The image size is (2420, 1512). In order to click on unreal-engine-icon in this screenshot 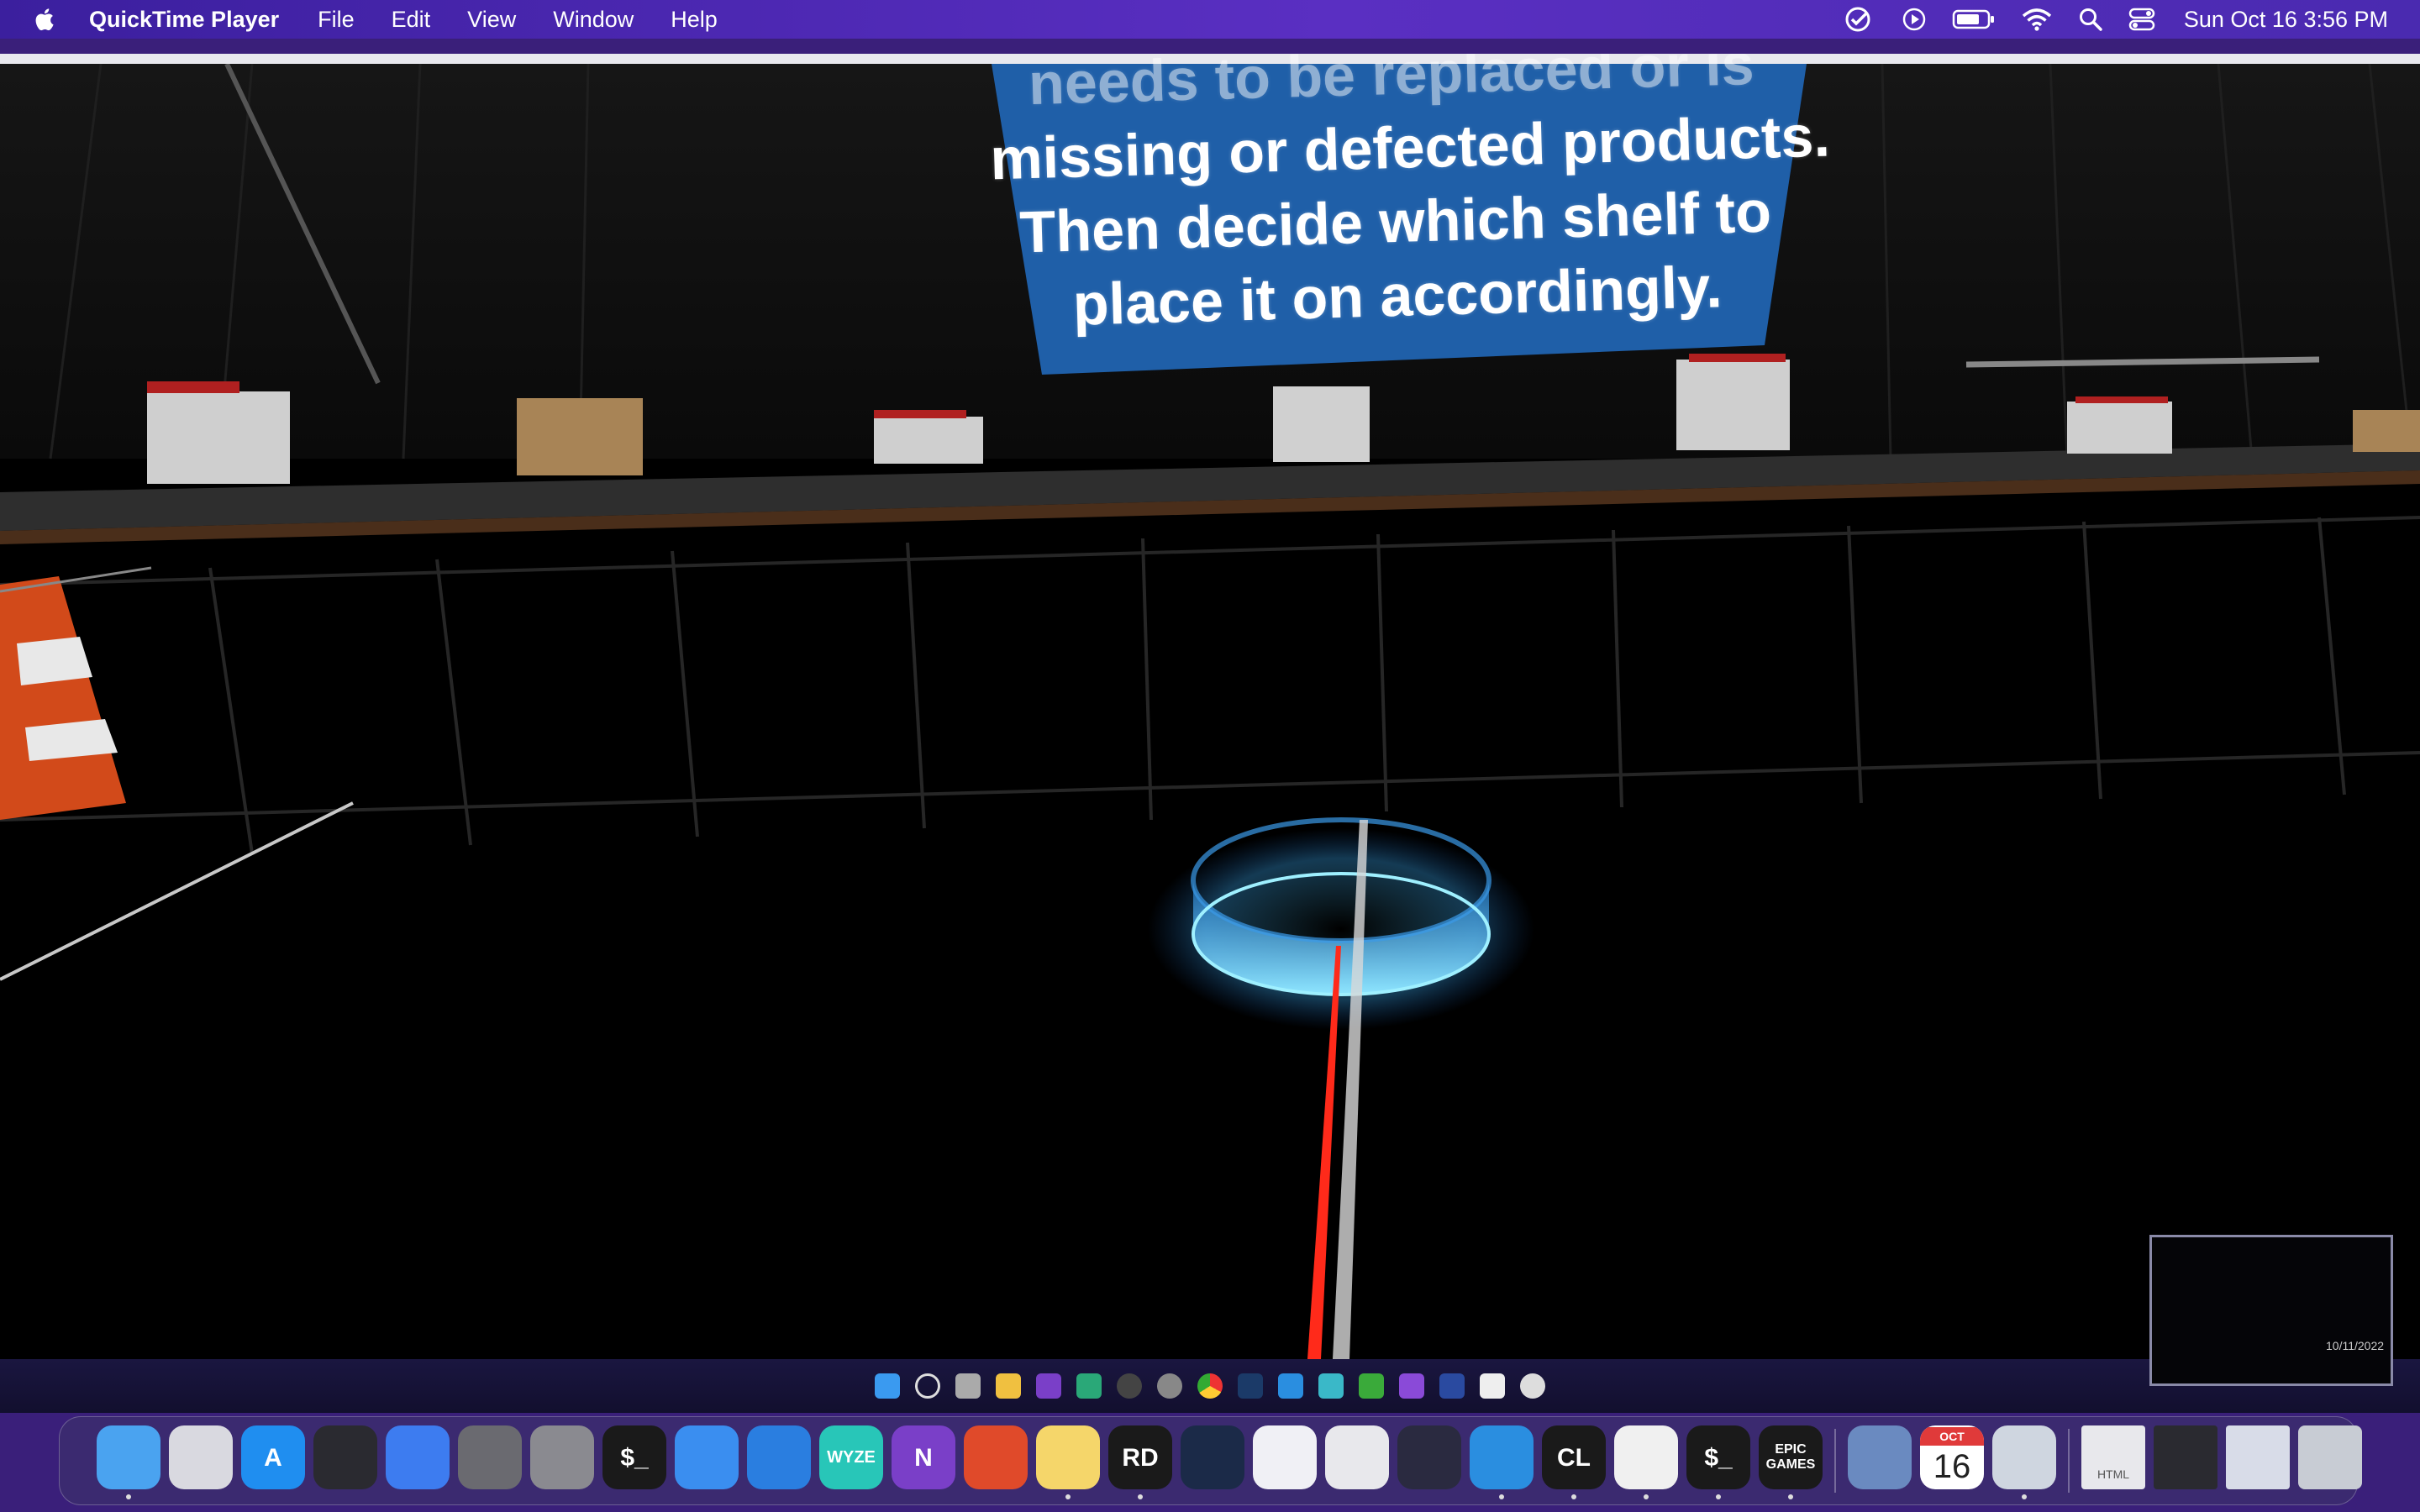, I will do `click(1532, 1386)`.